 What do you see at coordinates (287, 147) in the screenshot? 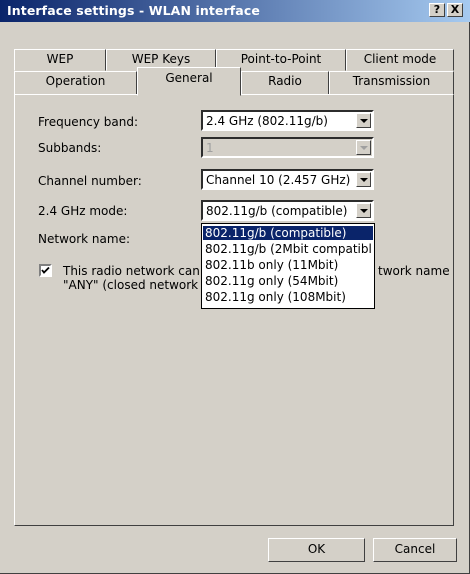
I see `subbands-select: 1` at bounding box center [287, 147].